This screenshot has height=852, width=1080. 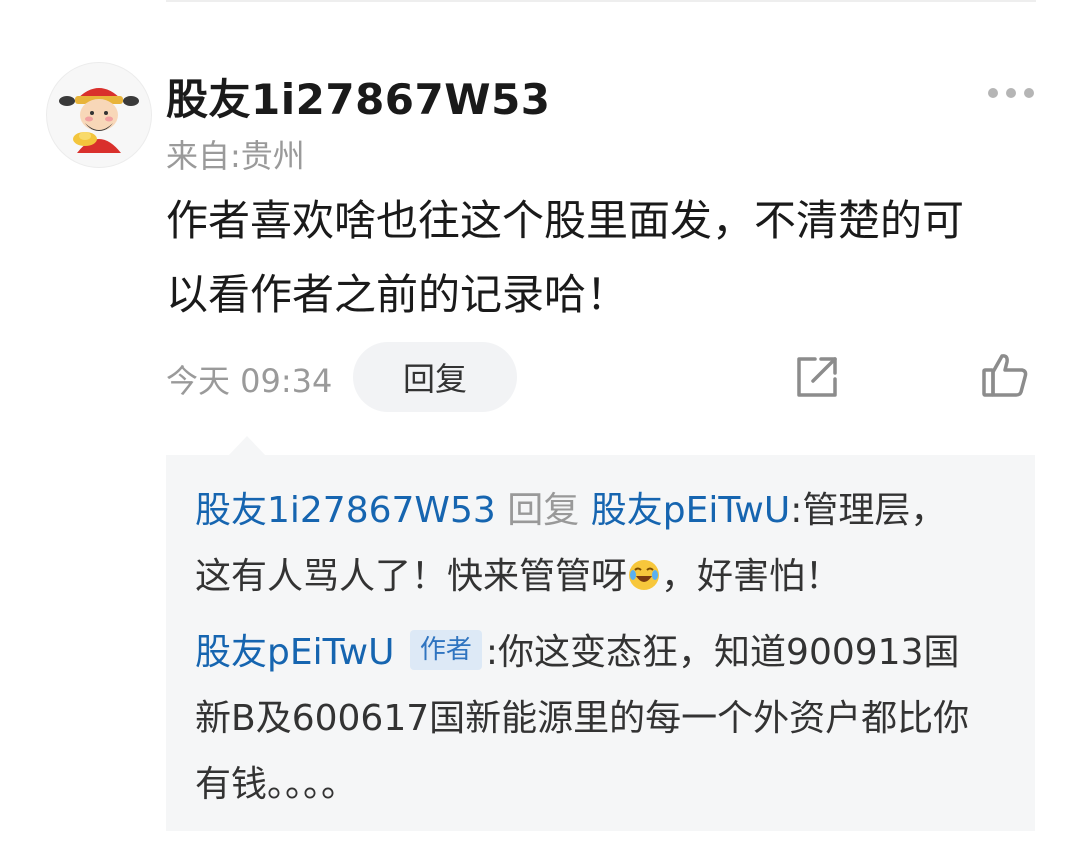 I want to click on comment-text: 作者喜欢啥也往这个股里面发，不清楚的可 以看作者之前的记录哈！, so click(x=601, y=258).